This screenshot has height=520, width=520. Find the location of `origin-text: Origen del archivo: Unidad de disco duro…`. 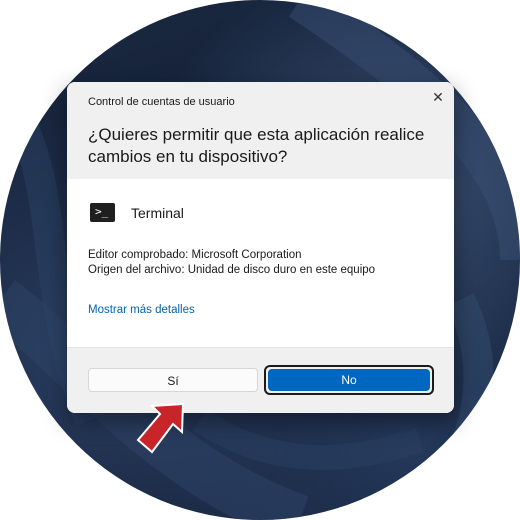

origin-text: Origen del archivo: Unidad de disco duro… is located at coordinates (232, 270).